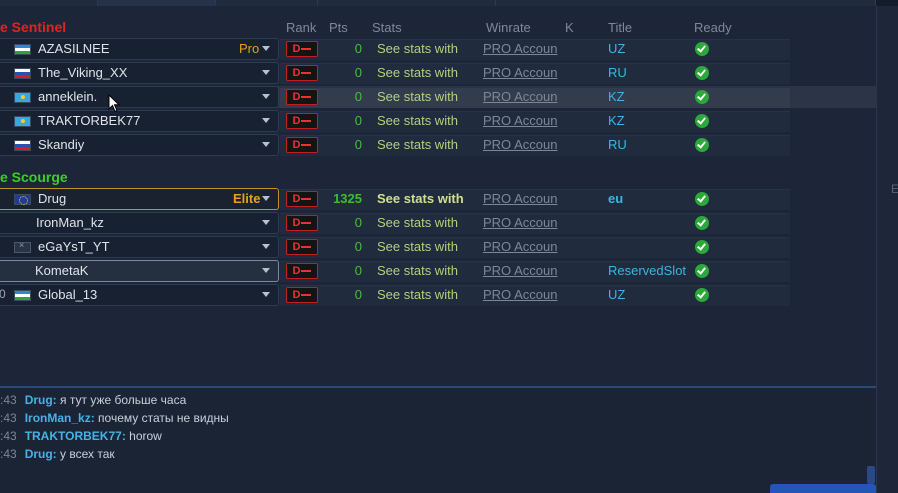  What do you see at coordinates (145, 436) in the screenshot?
I see `chat-text: horow` at bounding box center [145, 436].